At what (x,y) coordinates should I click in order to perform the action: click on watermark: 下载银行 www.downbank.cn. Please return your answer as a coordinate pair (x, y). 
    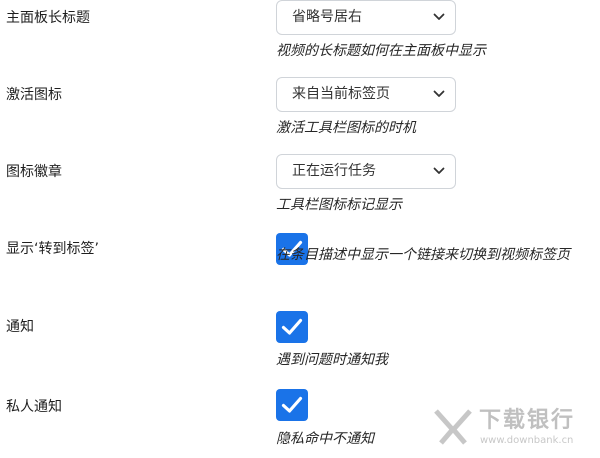
    Looking at the image, I should click on (513, 428).